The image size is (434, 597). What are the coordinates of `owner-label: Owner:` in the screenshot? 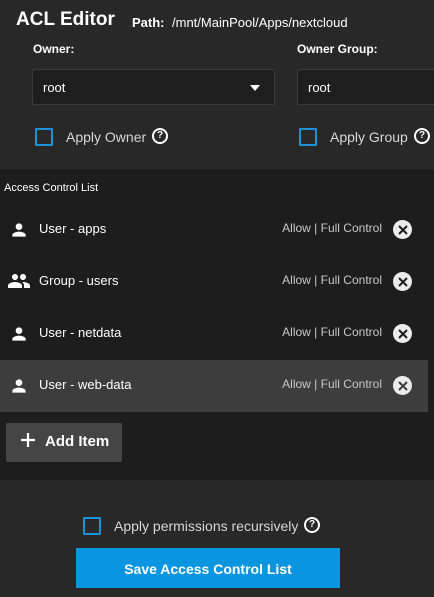 It's located at (54, 49).